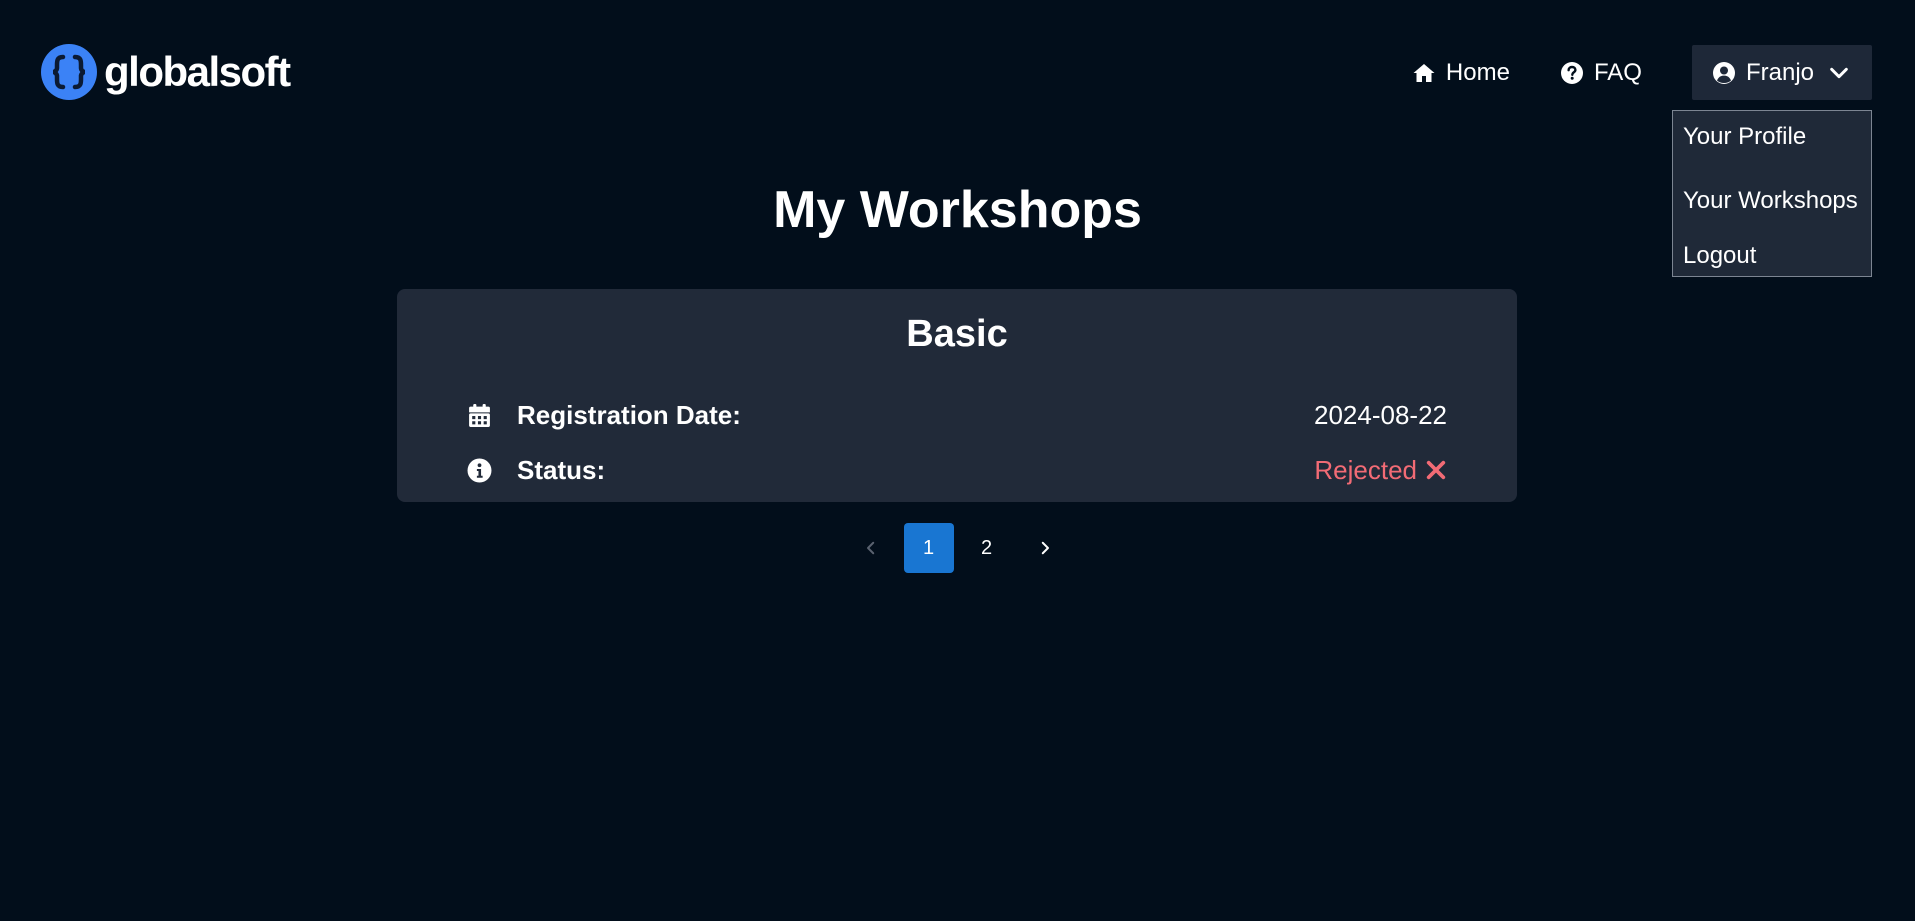 The height and width of the screenshot is (921, 1915). Describe the element at coordinates (1723, 72) in the screenshot. I see `user-circle-icon` at that location.